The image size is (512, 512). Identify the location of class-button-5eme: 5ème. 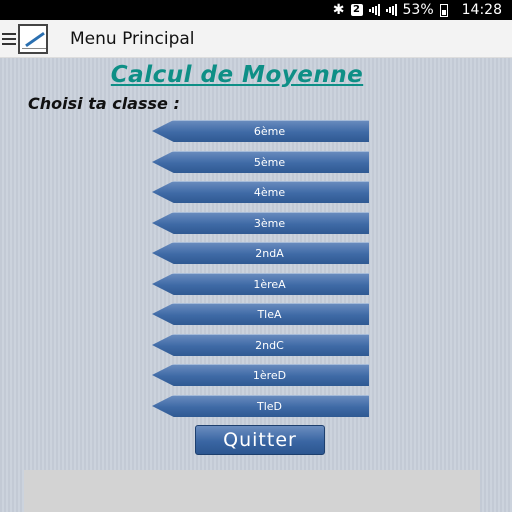
(260, 162).